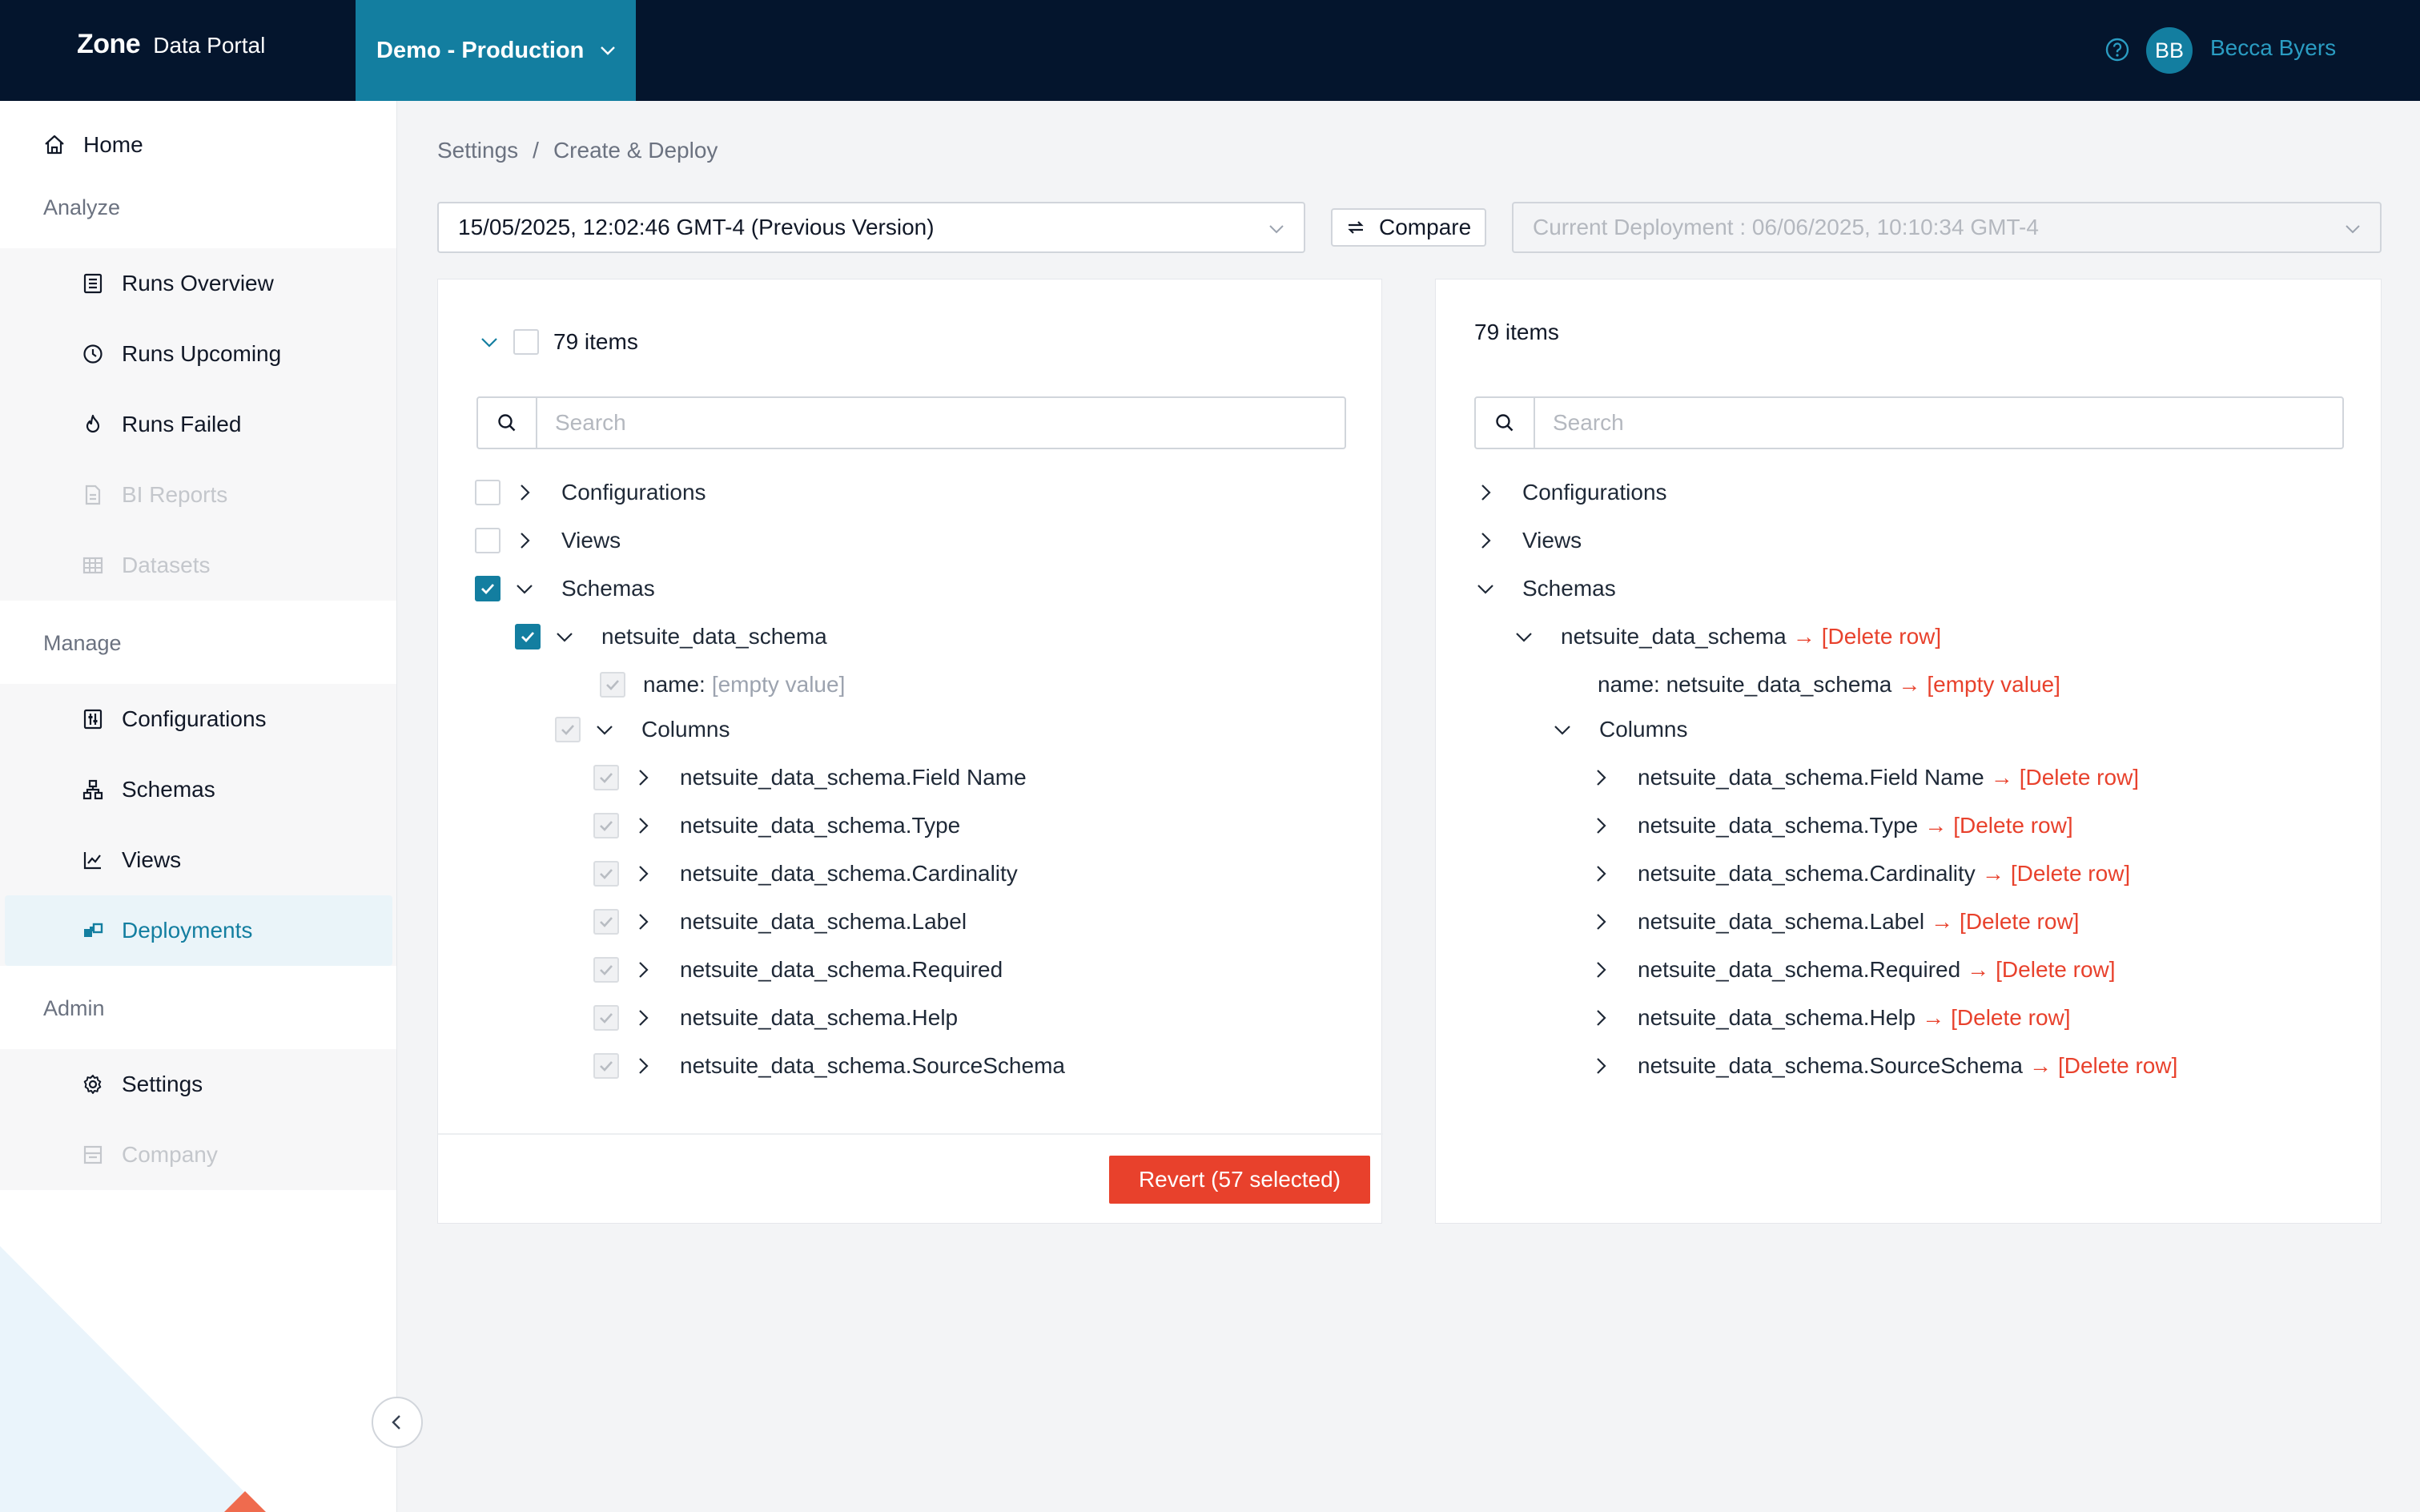 Image resolution: width=2420 pixels, height=1512 pixels. Describe the element at coordinates (798, 970) in the screenshot. I see `tree-item-column: netsuite_data_schema.Required` at that location.